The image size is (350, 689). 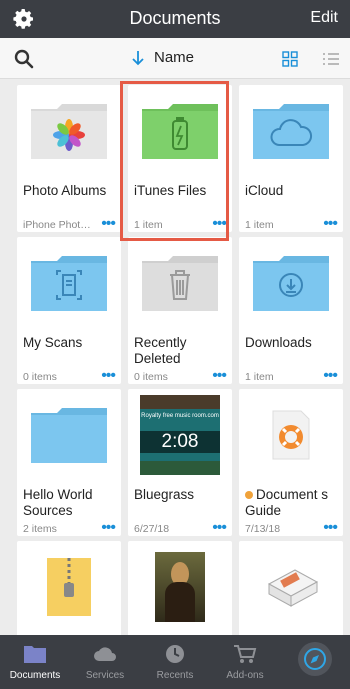 What do you see at coordinates (138, 57) in the screenshot?
I see `arrow-down-icon` at bounding box center [138, 57].